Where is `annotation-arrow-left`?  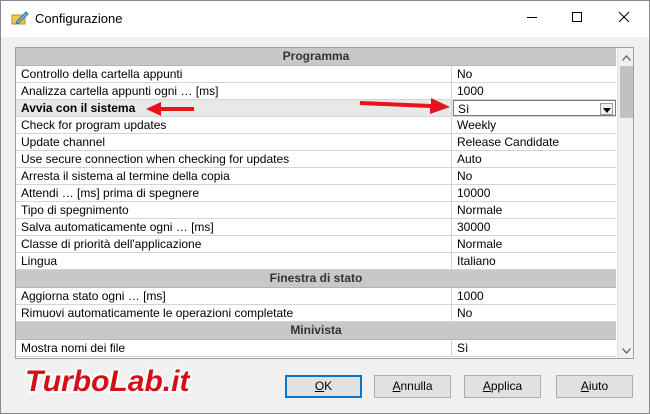 annotation-arrow-left is located at coordinates (170, 109).